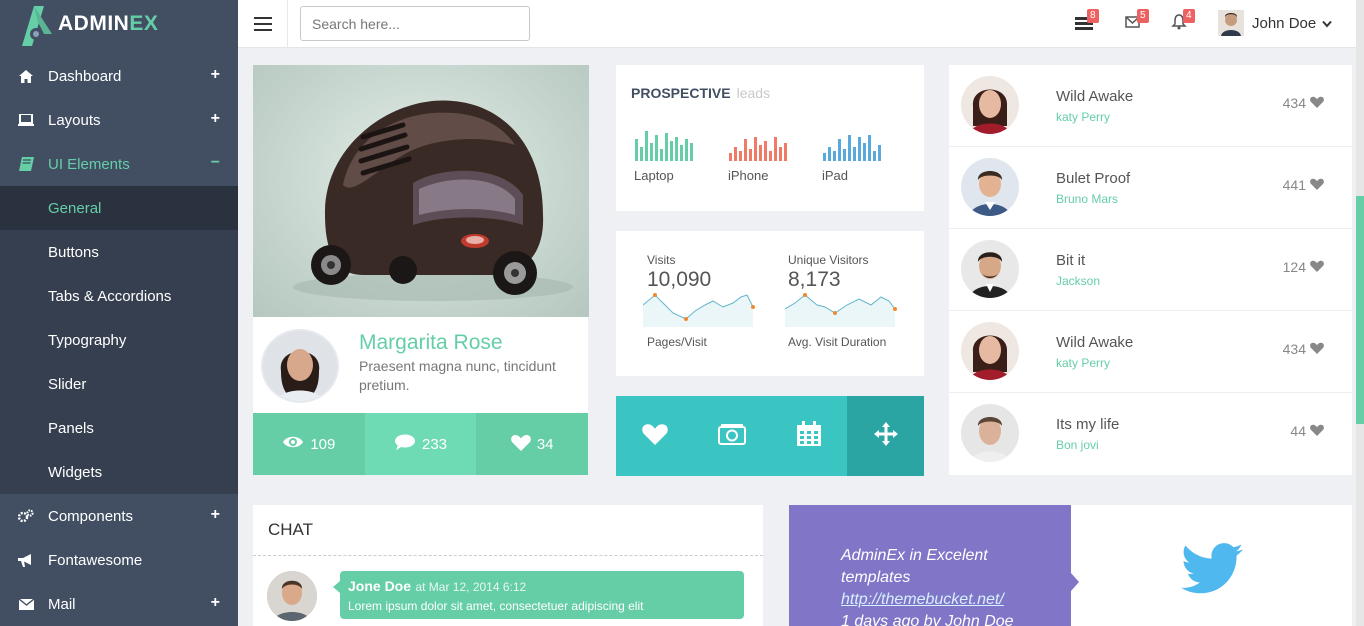 The image size is (1364, 626). I want to click on list-item: Bit it Jackson 124, so click(1150, 270).